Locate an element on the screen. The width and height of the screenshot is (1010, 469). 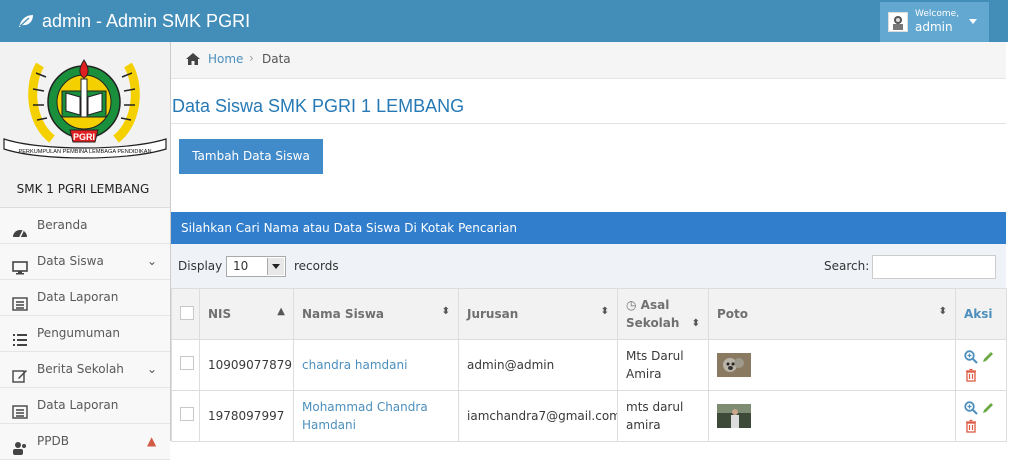
navbar: admin - Admin SMK PGRI Welcome, admin is located at coordinates (504, 21).